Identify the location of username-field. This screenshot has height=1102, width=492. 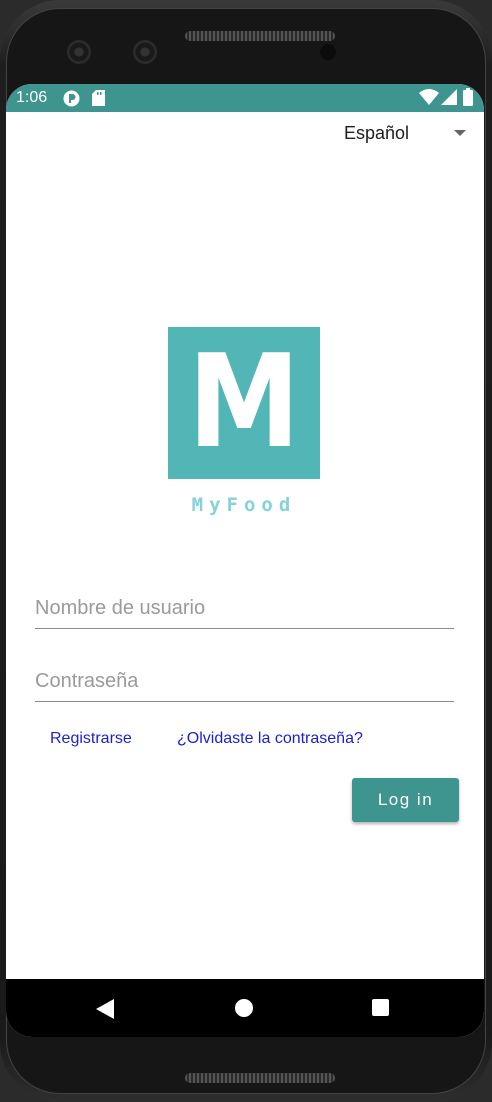
(244, 605).